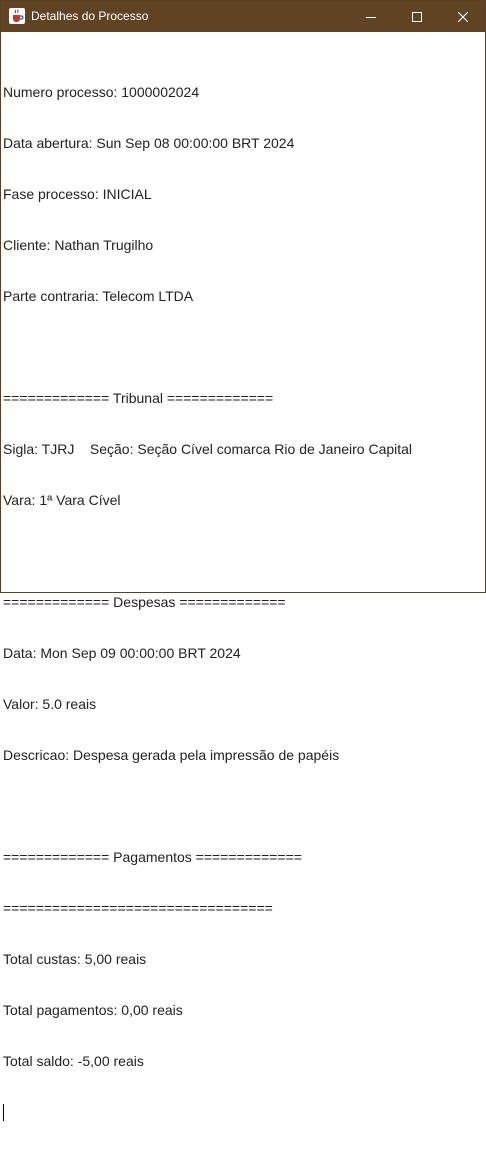  What do you see at coordinates (144, 602) in the screenshot?
I see `details-line: ============= Despesas =============` at bounding box center [144, 602].